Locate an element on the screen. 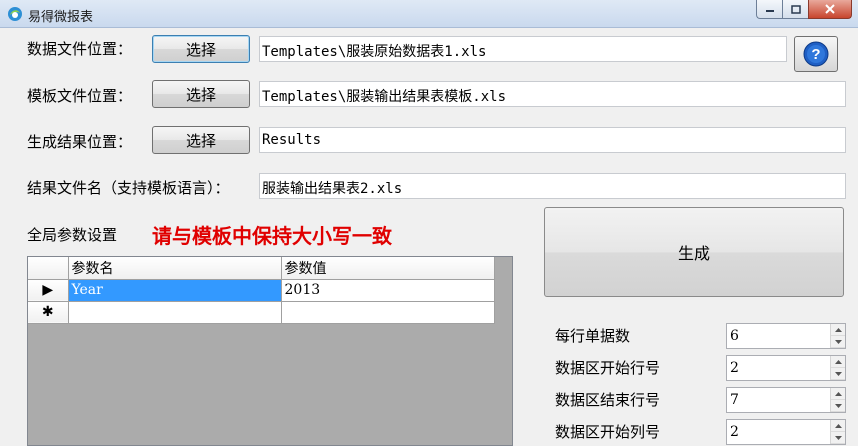 The width and height of the screenshot is (858, 446). window-title: 易得微报表 is located at coordinates (61, 17).